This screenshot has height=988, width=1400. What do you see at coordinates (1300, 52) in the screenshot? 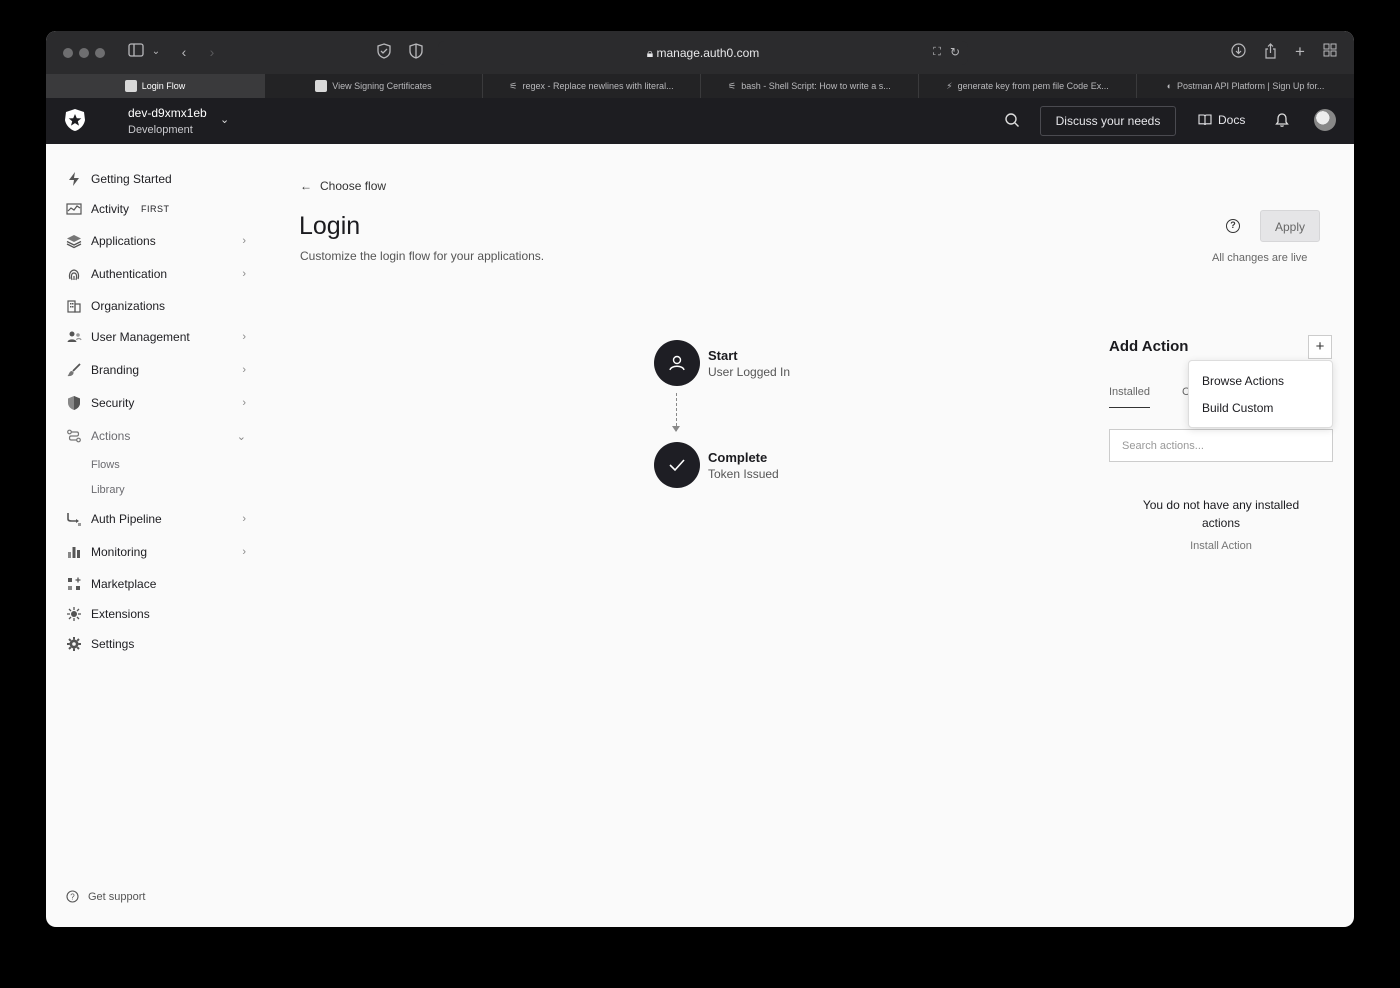
I see `new-tab-icon: +` at bounding box center [1300, 52].